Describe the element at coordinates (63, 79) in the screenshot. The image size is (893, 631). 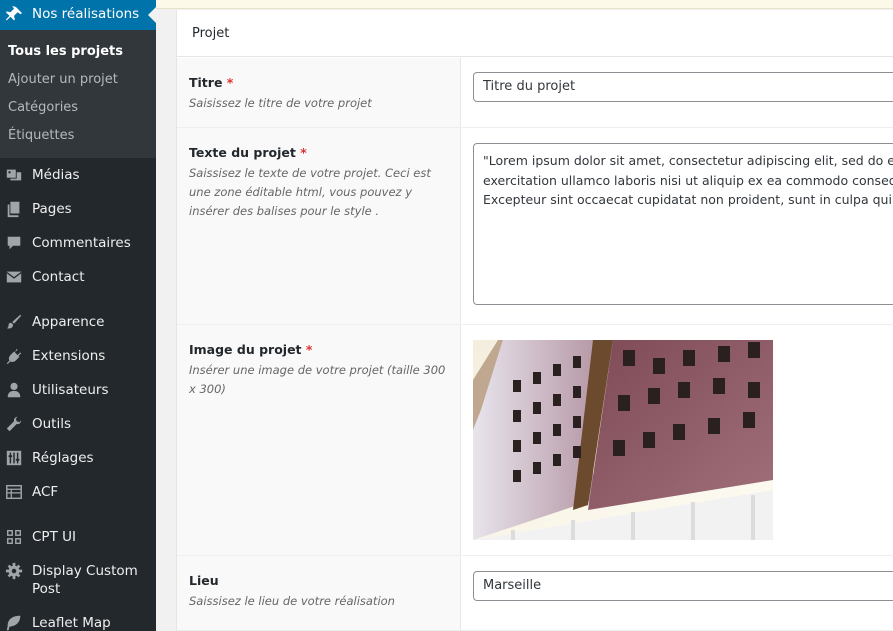
I see `submenu-ajouter-un-projet: Ajouter un projet` at that location.